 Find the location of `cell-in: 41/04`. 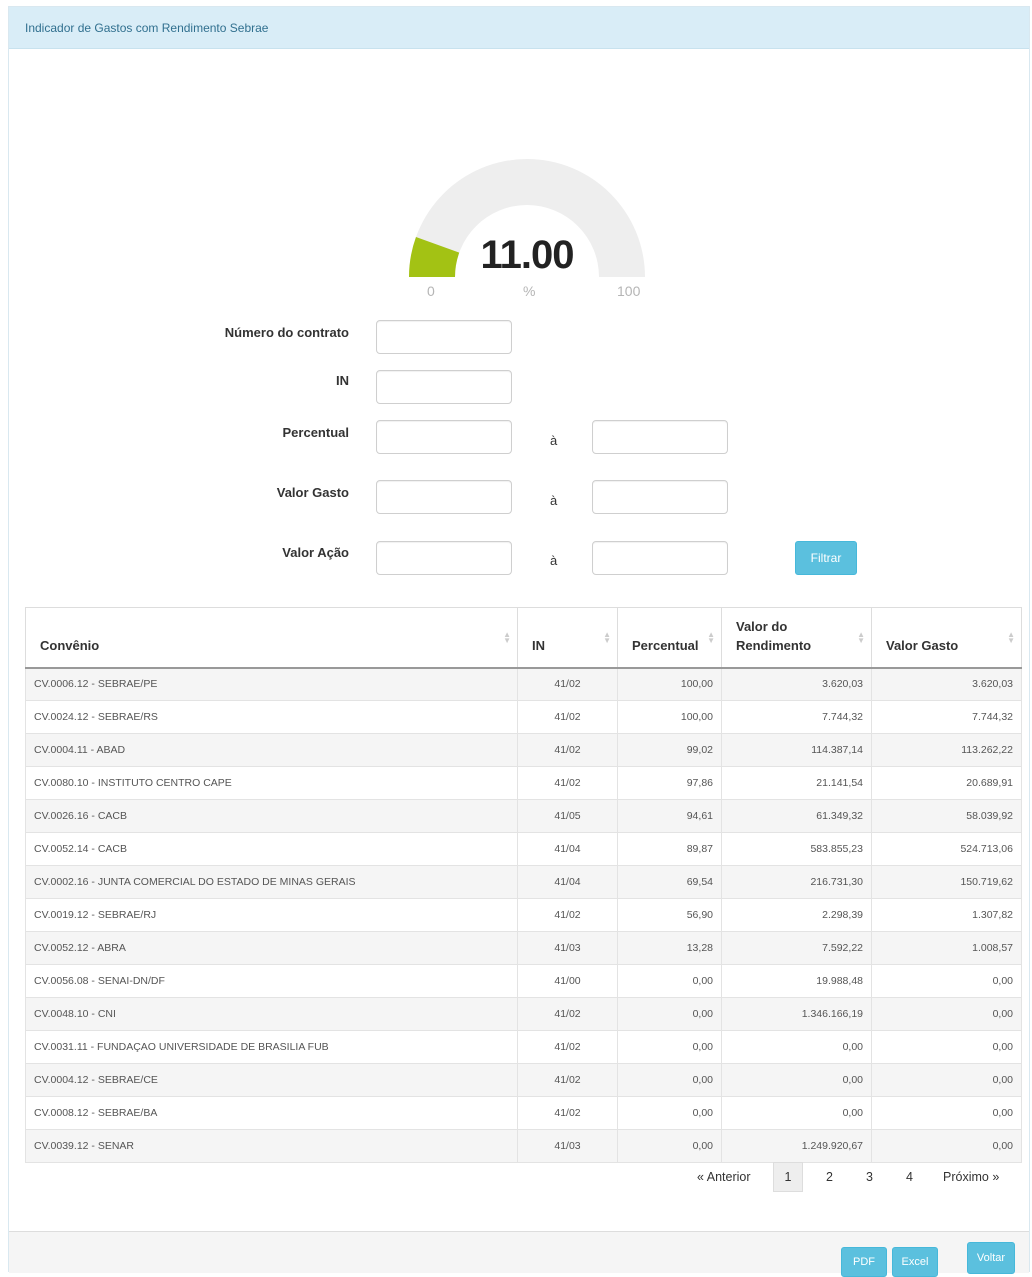

cell-in: 41/04 is located at coordinates (567, 849).